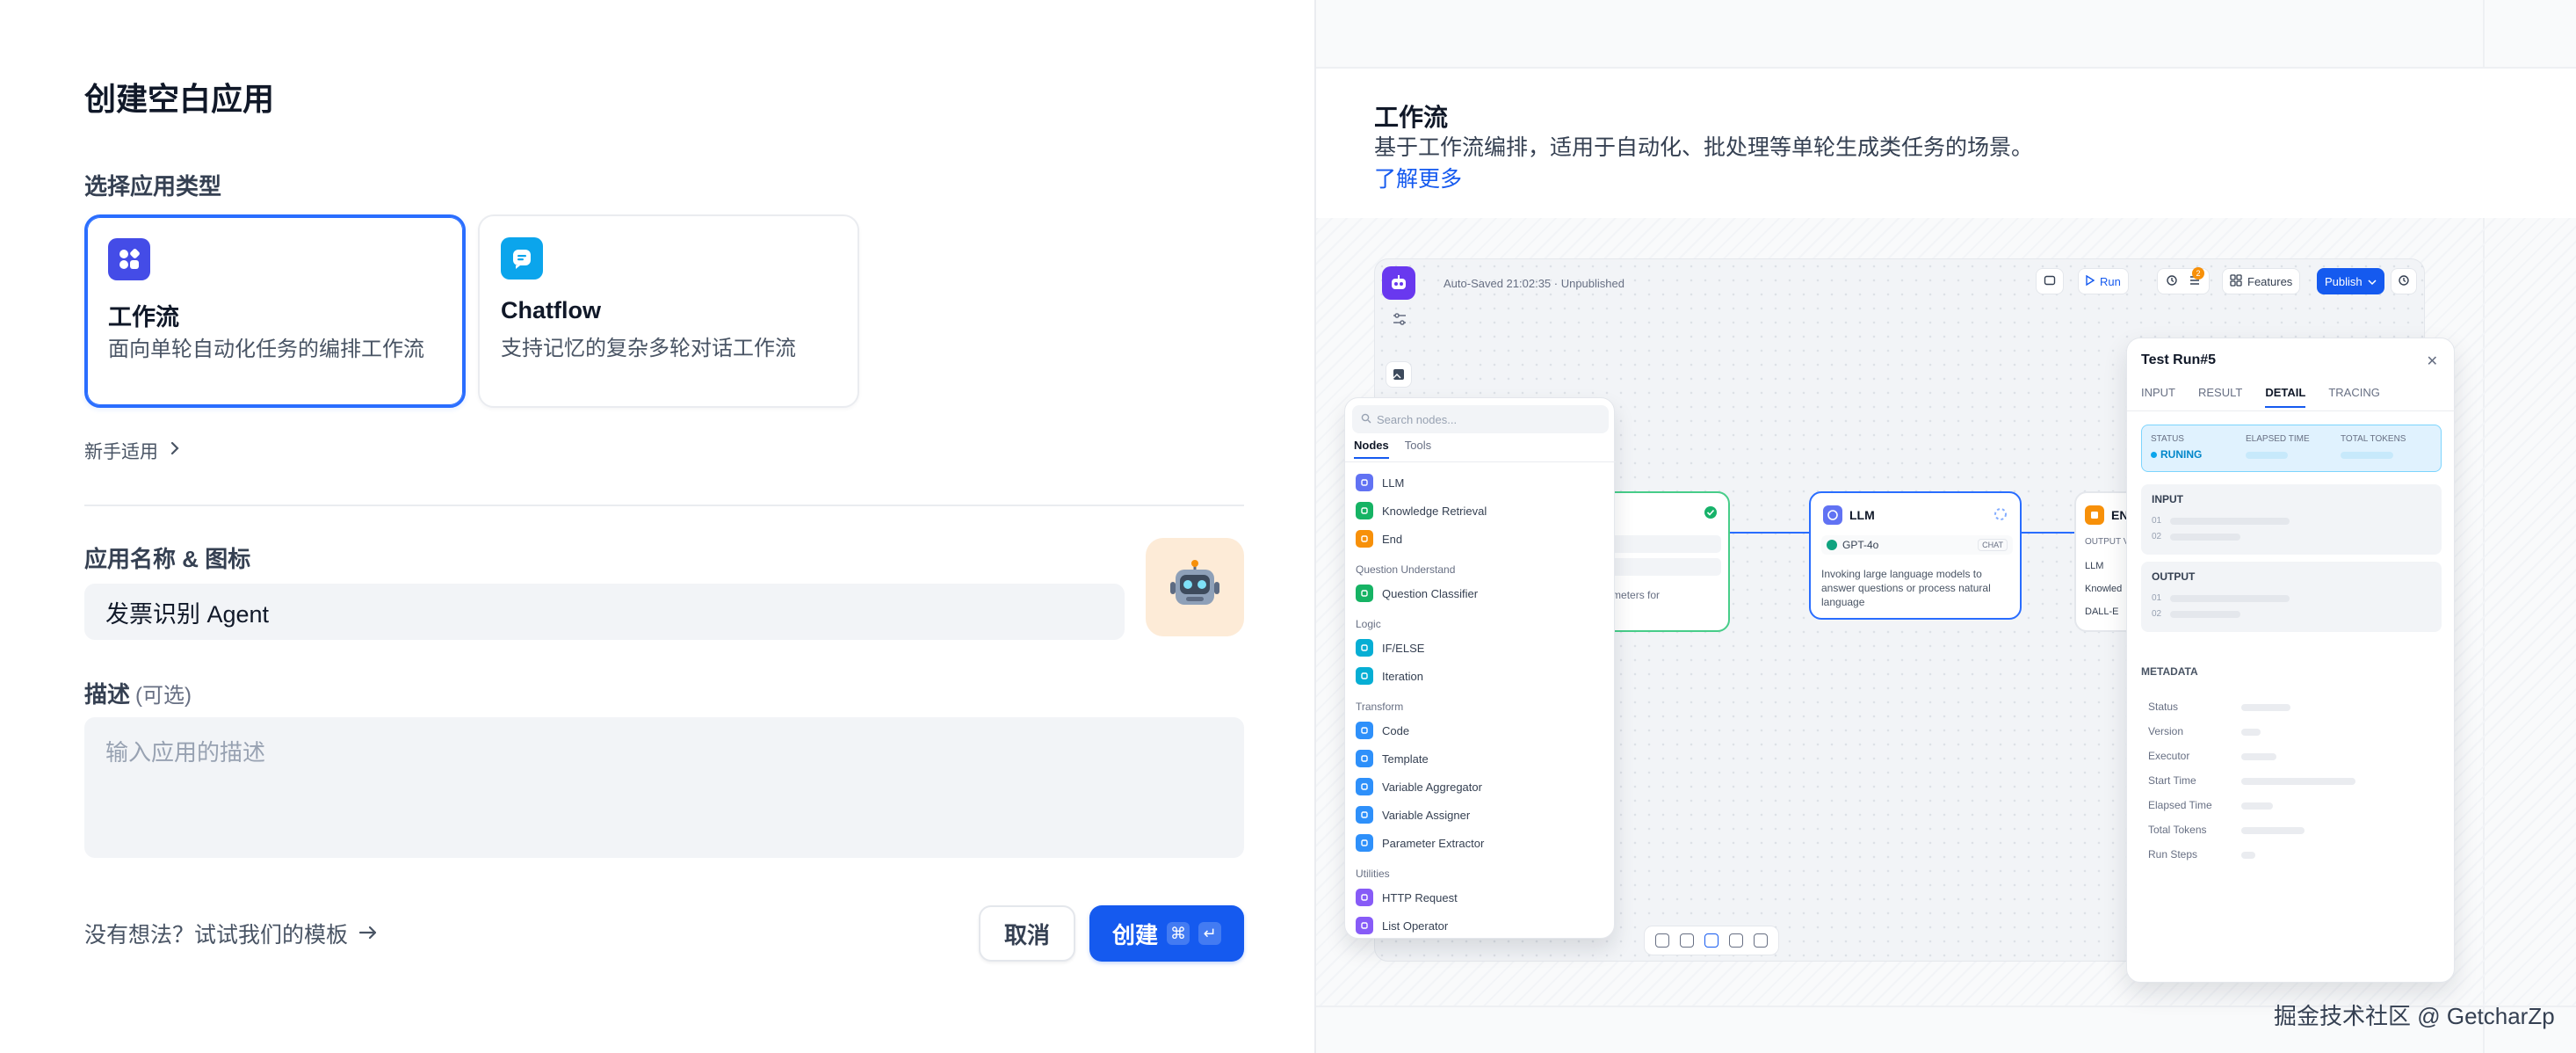 This screenshot has height=1053, width=2576. I want to click on tab-input: INPUT, so click(2158, 397).